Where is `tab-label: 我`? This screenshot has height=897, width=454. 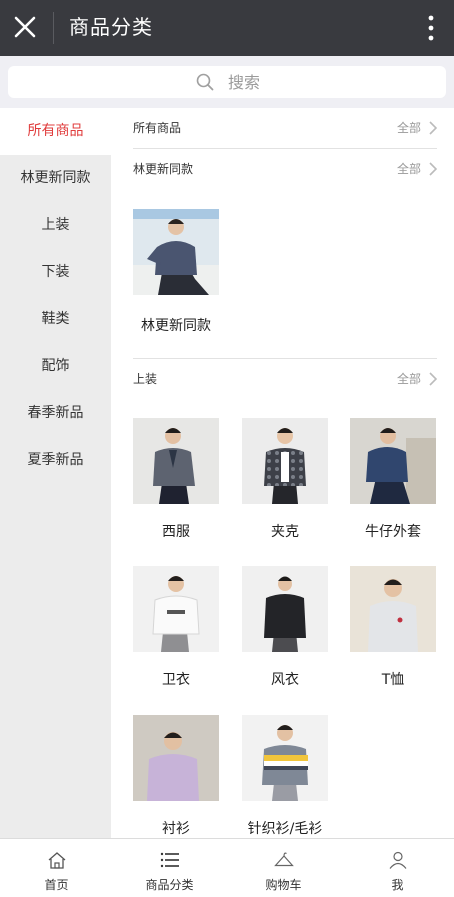 tab-label: 我 is located at coordinates (397, 885).